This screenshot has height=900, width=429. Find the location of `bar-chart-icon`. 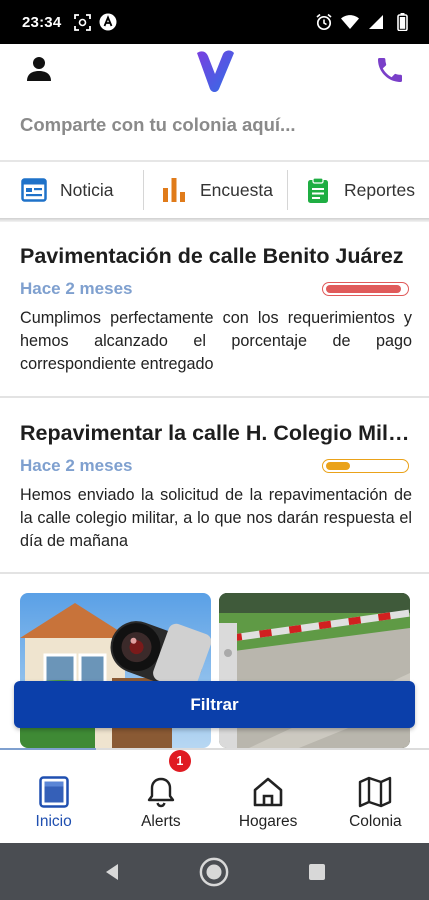

bar-chart-icon is located at coordinates (174, 190).